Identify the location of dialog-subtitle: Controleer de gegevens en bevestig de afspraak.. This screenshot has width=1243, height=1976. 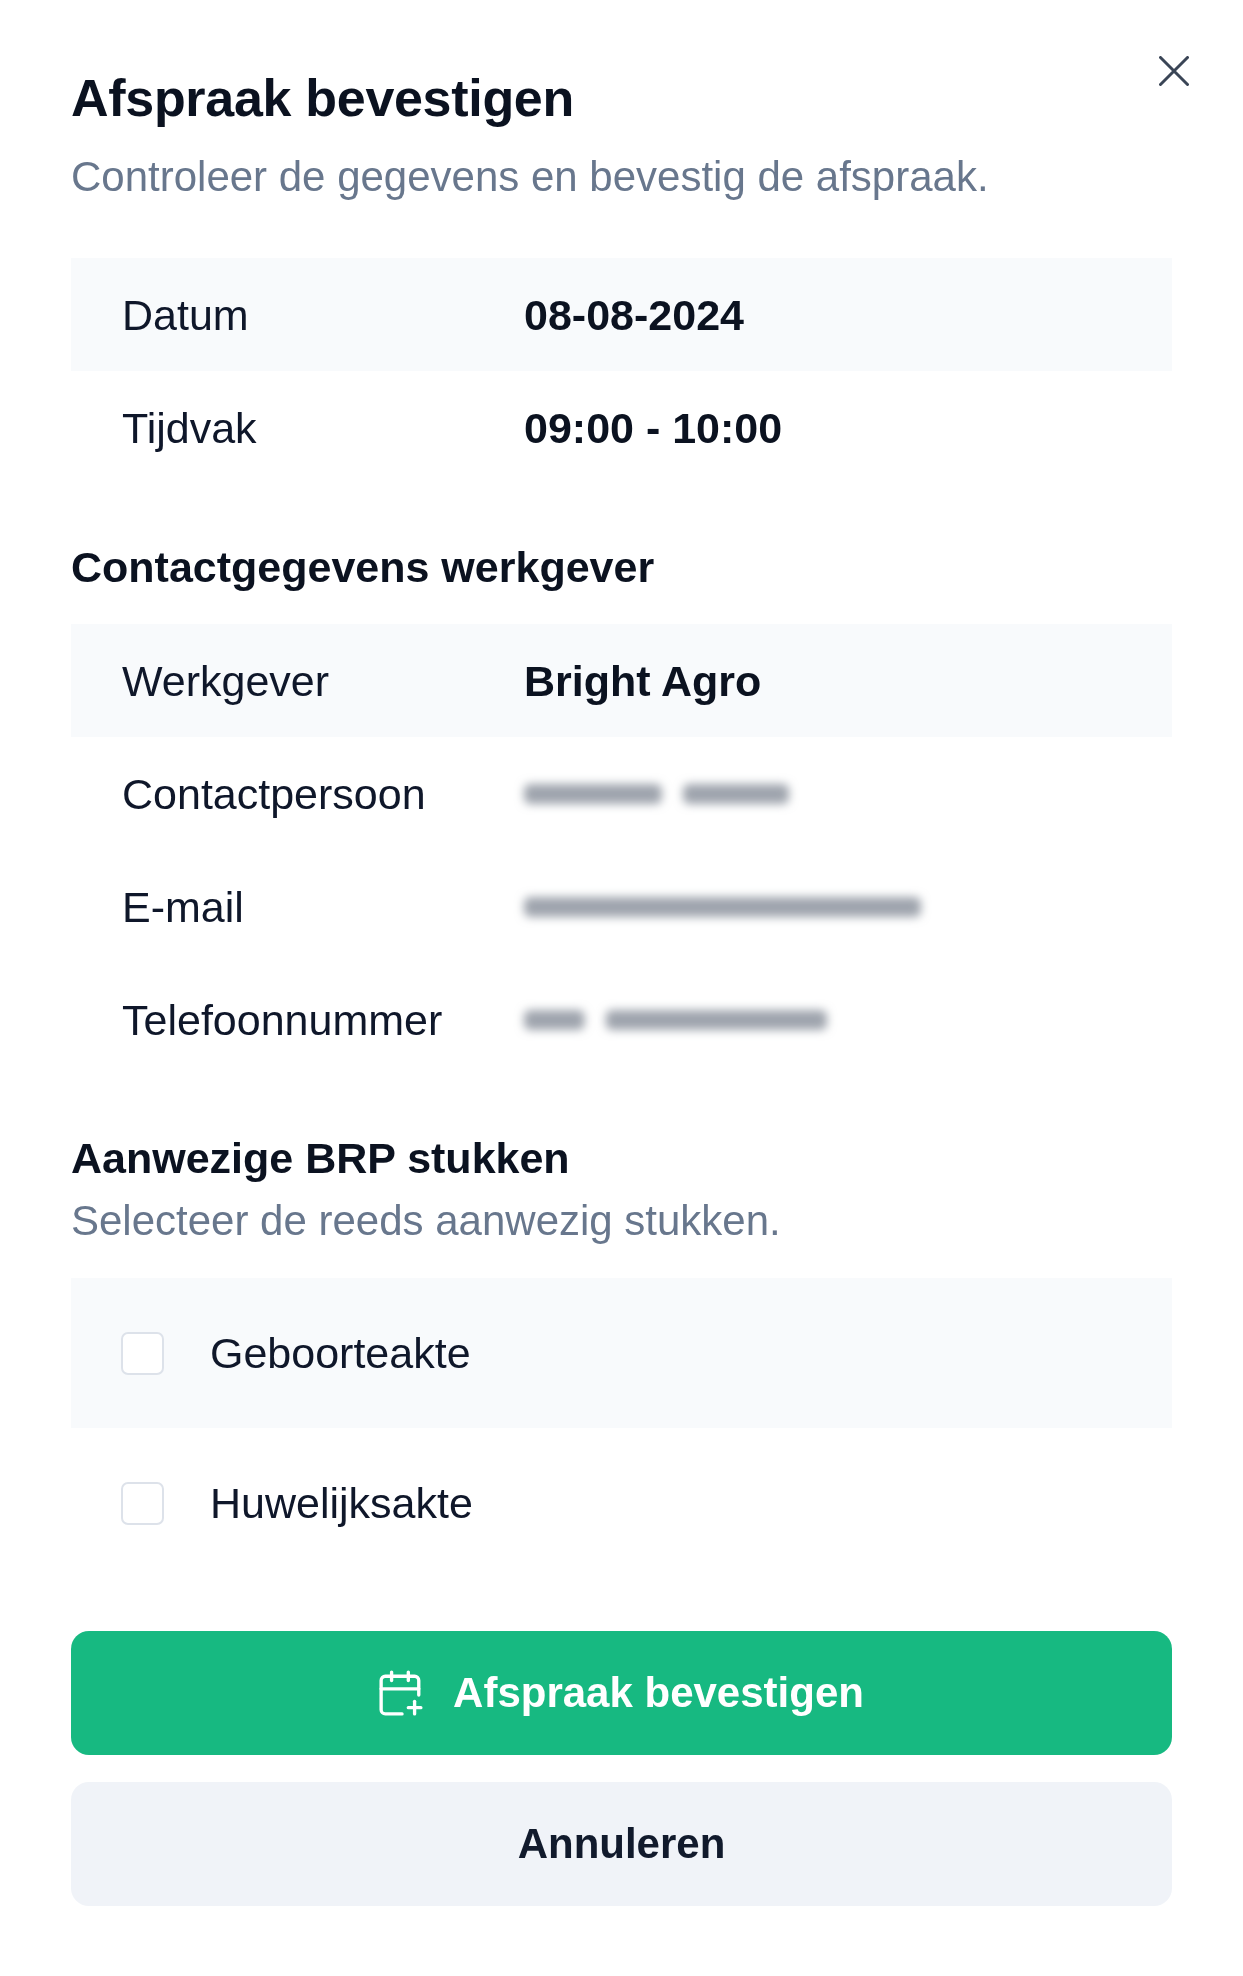
(530, 177).